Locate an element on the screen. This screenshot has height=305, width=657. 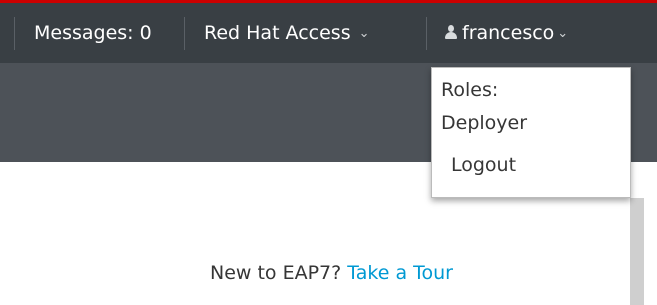
scrollbar is located at coordinates (637, 251).